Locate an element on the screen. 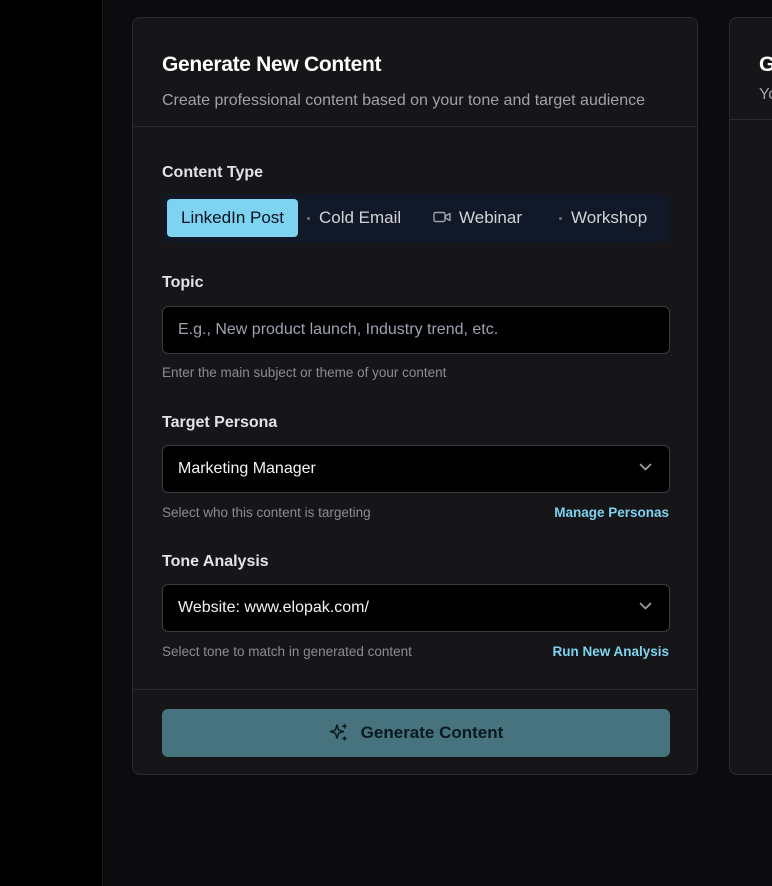  side-card-header: G Yo is located at coordinates (751, 69).